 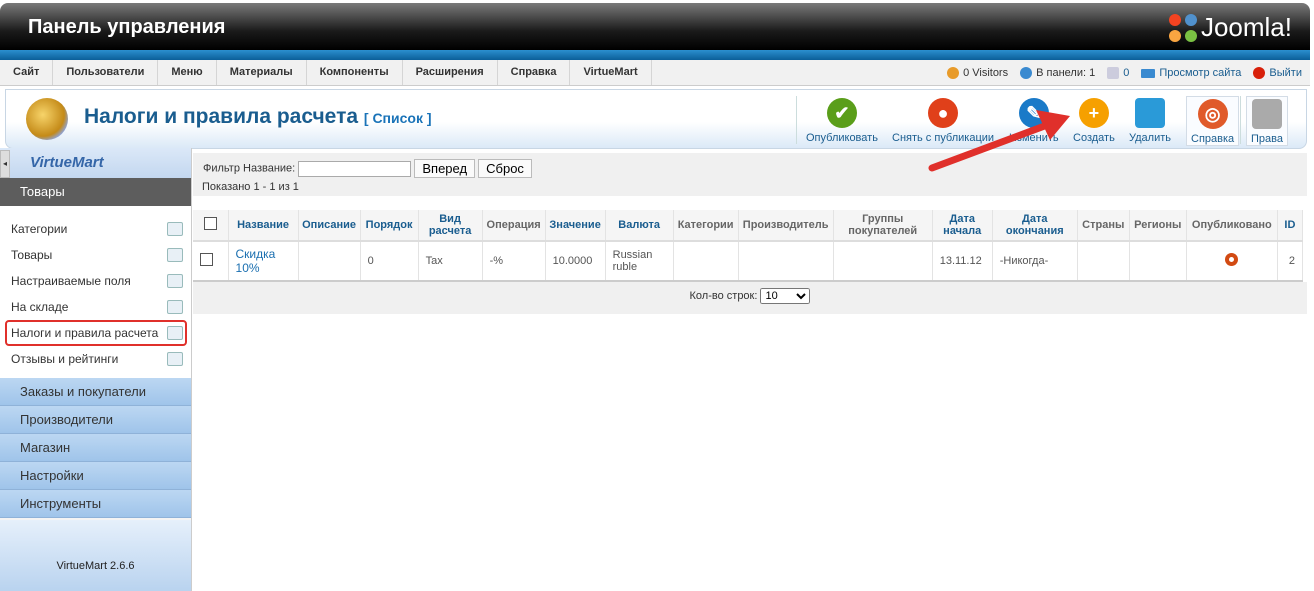 I want to click on users-icon, so click(x=1026, y=73).